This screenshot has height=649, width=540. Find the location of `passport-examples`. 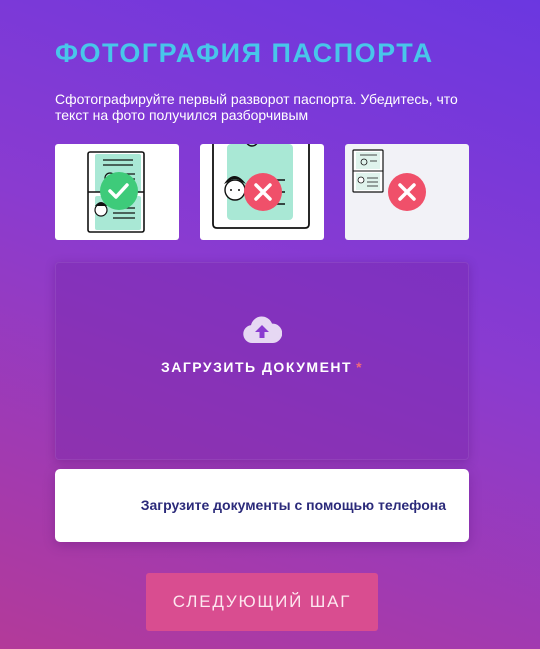

passport-examples is located at coordinates (262, 192).